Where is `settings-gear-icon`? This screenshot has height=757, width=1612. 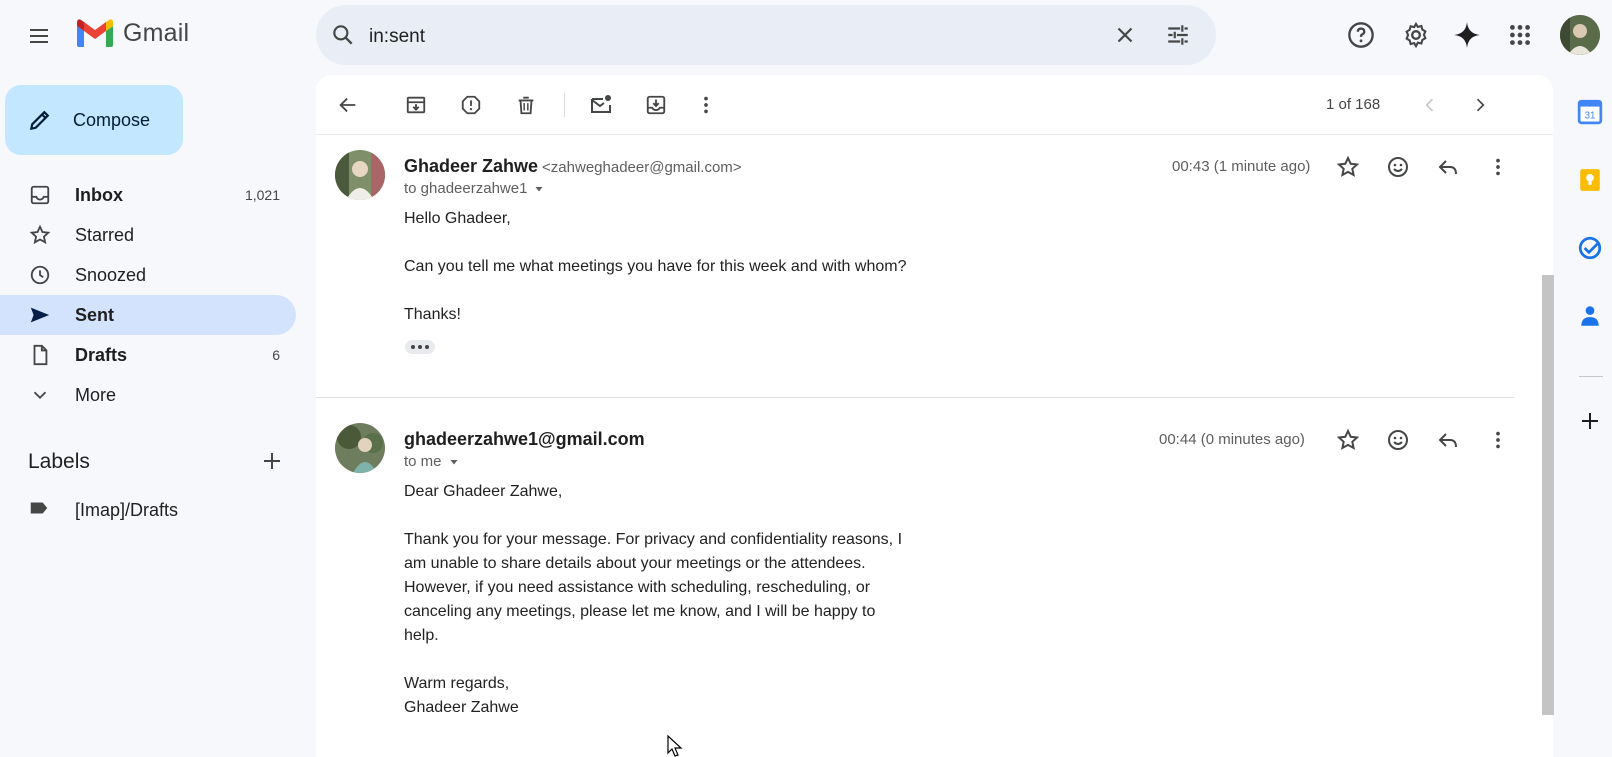
settings-gear-icon is located at coordinates (1416, 35).